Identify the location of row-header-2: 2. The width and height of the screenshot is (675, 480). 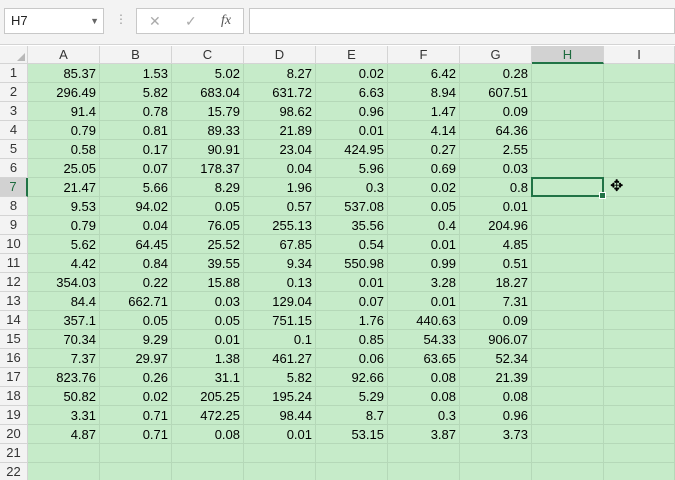
(14, 92).